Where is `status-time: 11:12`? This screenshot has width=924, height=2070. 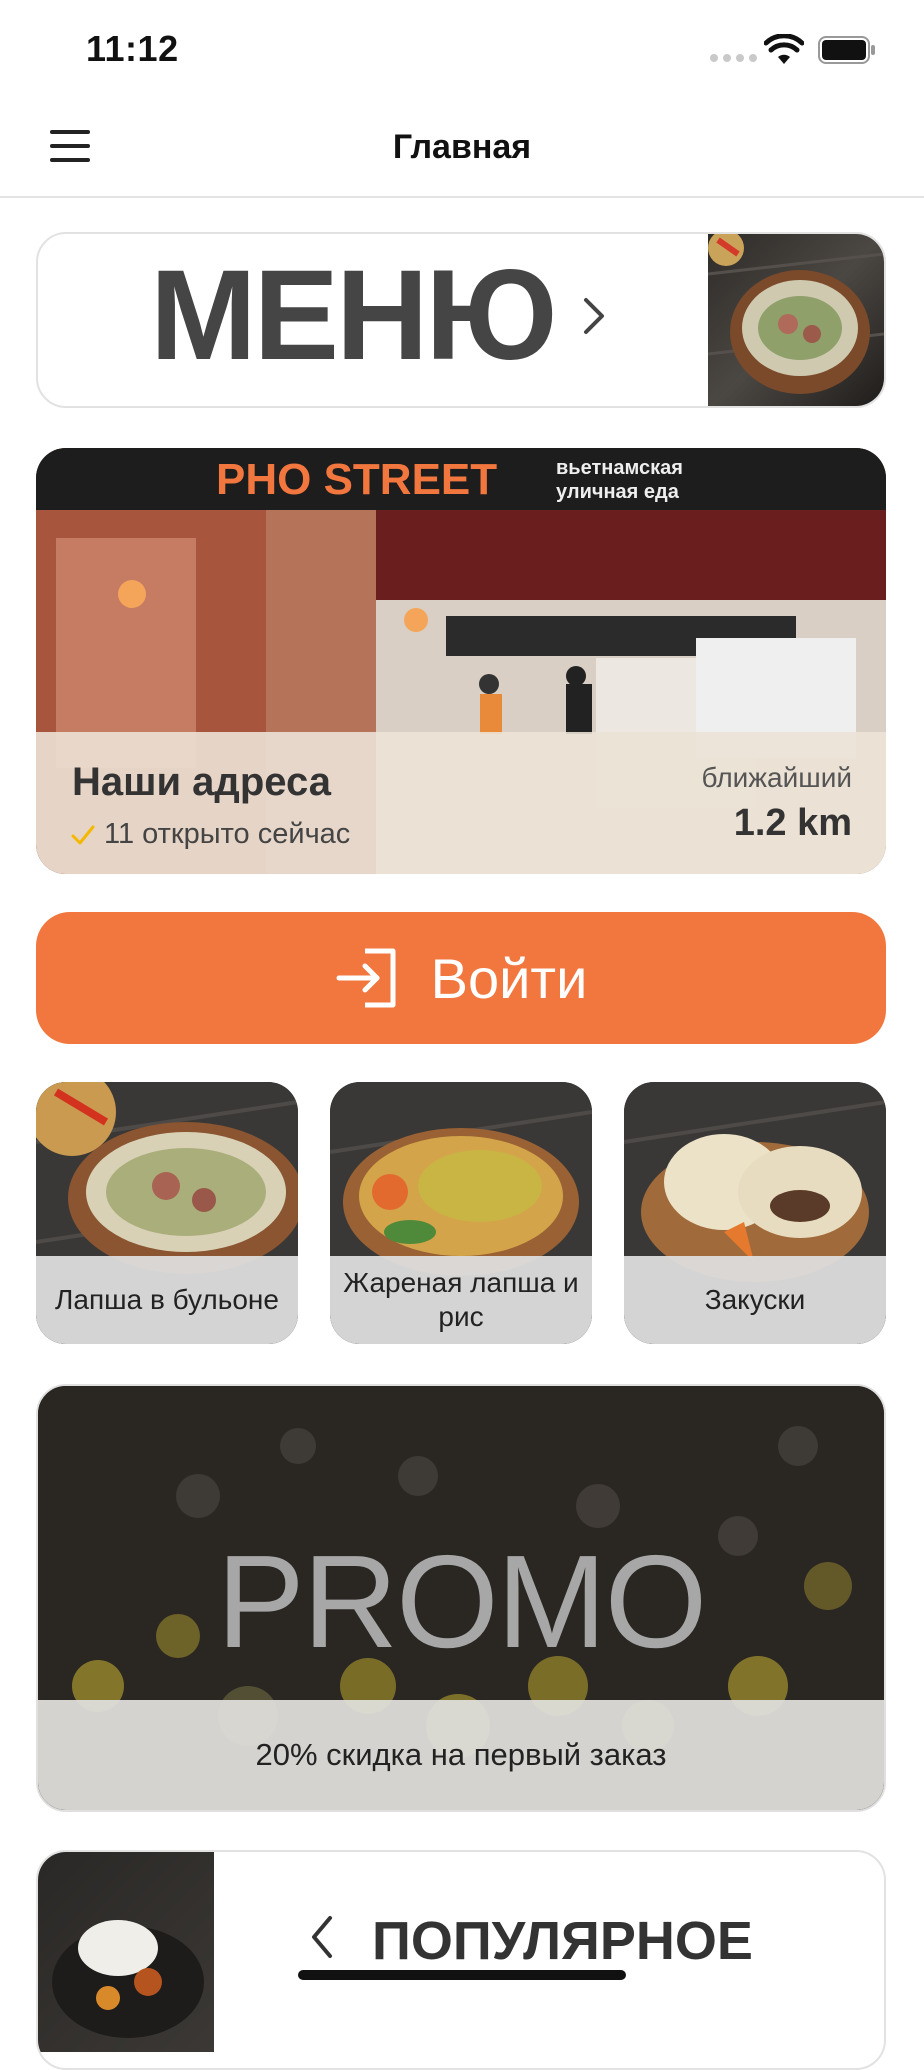 status-time: 11:12 is located at coordinates (132, 48).